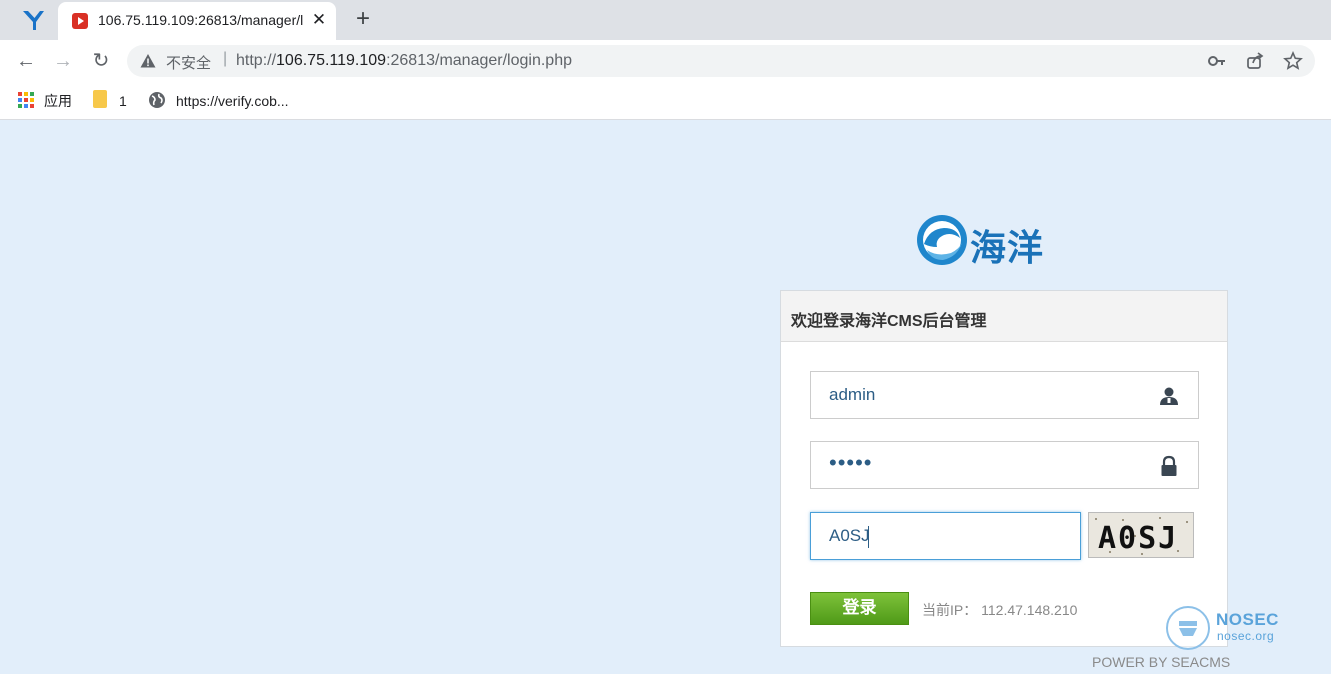 The width and height of the screenshot is (1331, 674). I want to click on new-tab-button: +, so click(363, 20).